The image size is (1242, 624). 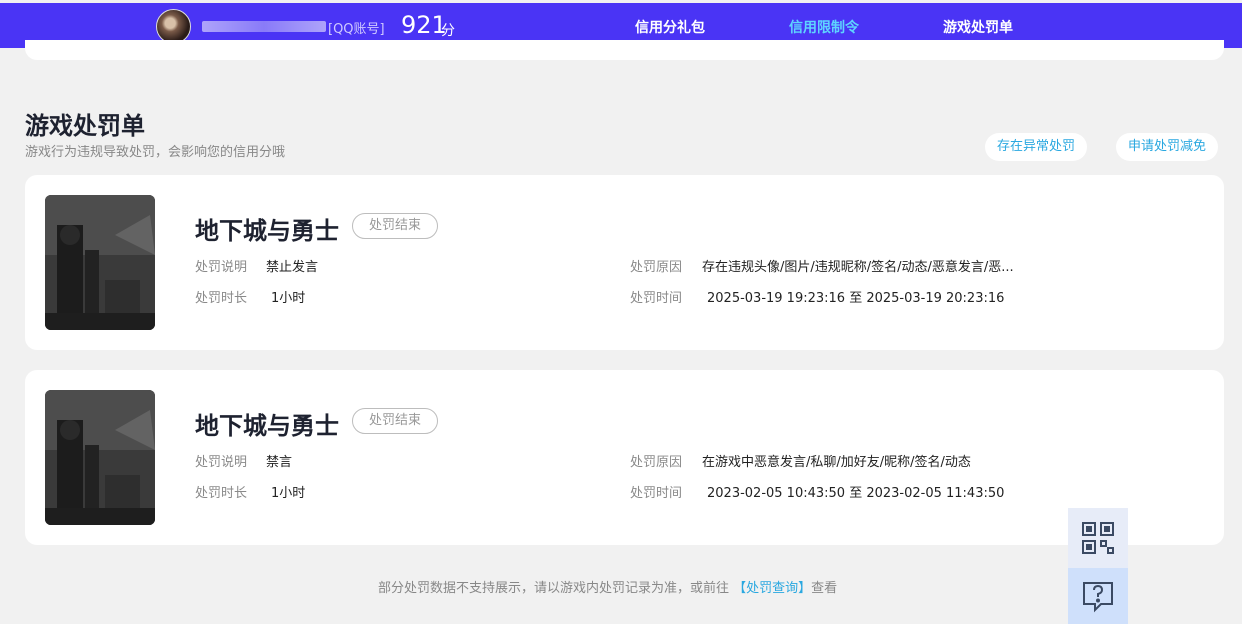 I want to click on appeal-penalty-button: 申请处罚减免, so click(x=1167, y=147).